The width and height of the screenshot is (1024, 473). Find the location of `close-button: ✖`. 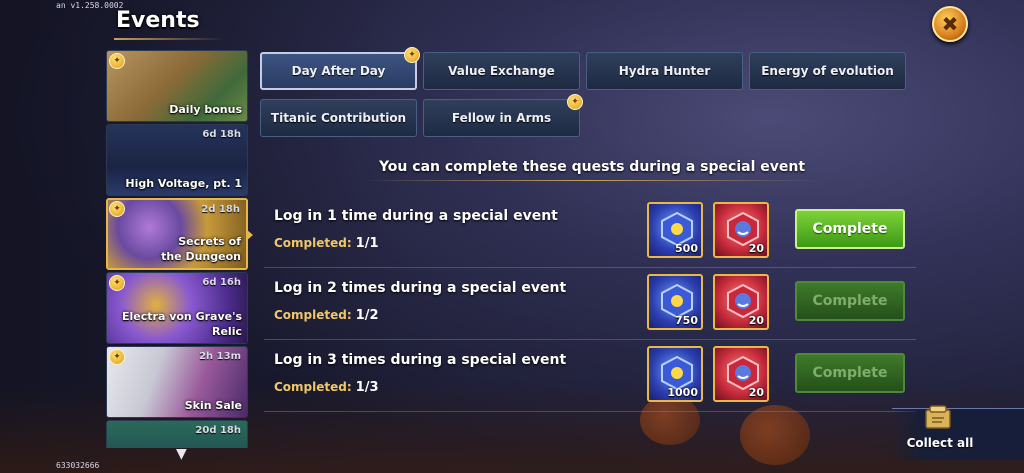

close-button: ✖ is located at coordinates (950, 24).